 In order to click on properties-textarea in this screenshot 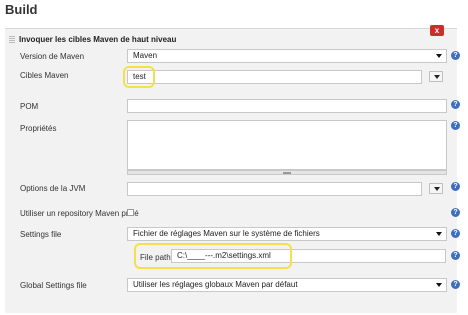, I will do `click(287, 145)`.